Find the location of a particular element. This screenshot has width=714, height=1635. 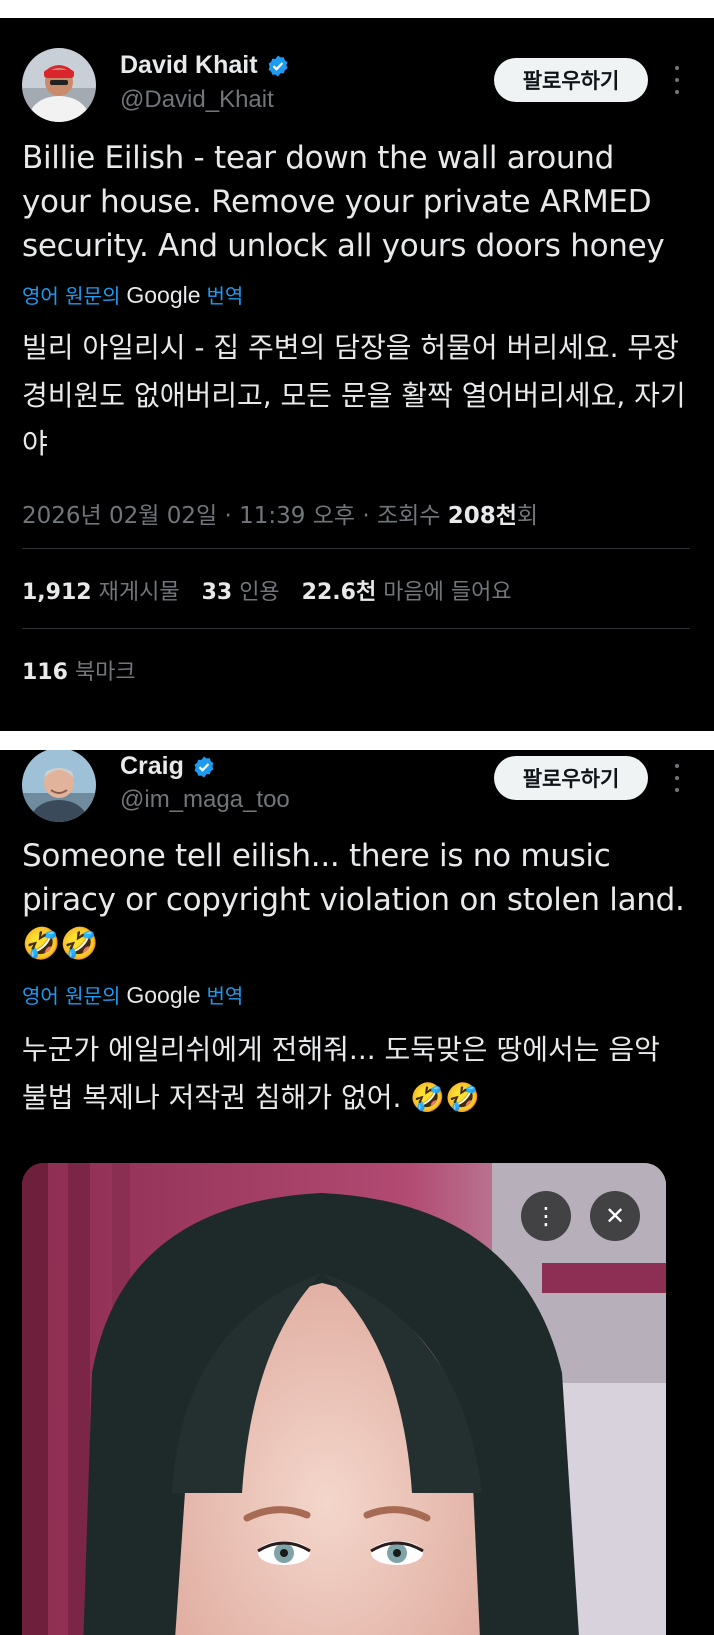

close-icon: ✕ is located at coordinates (615, 1216).